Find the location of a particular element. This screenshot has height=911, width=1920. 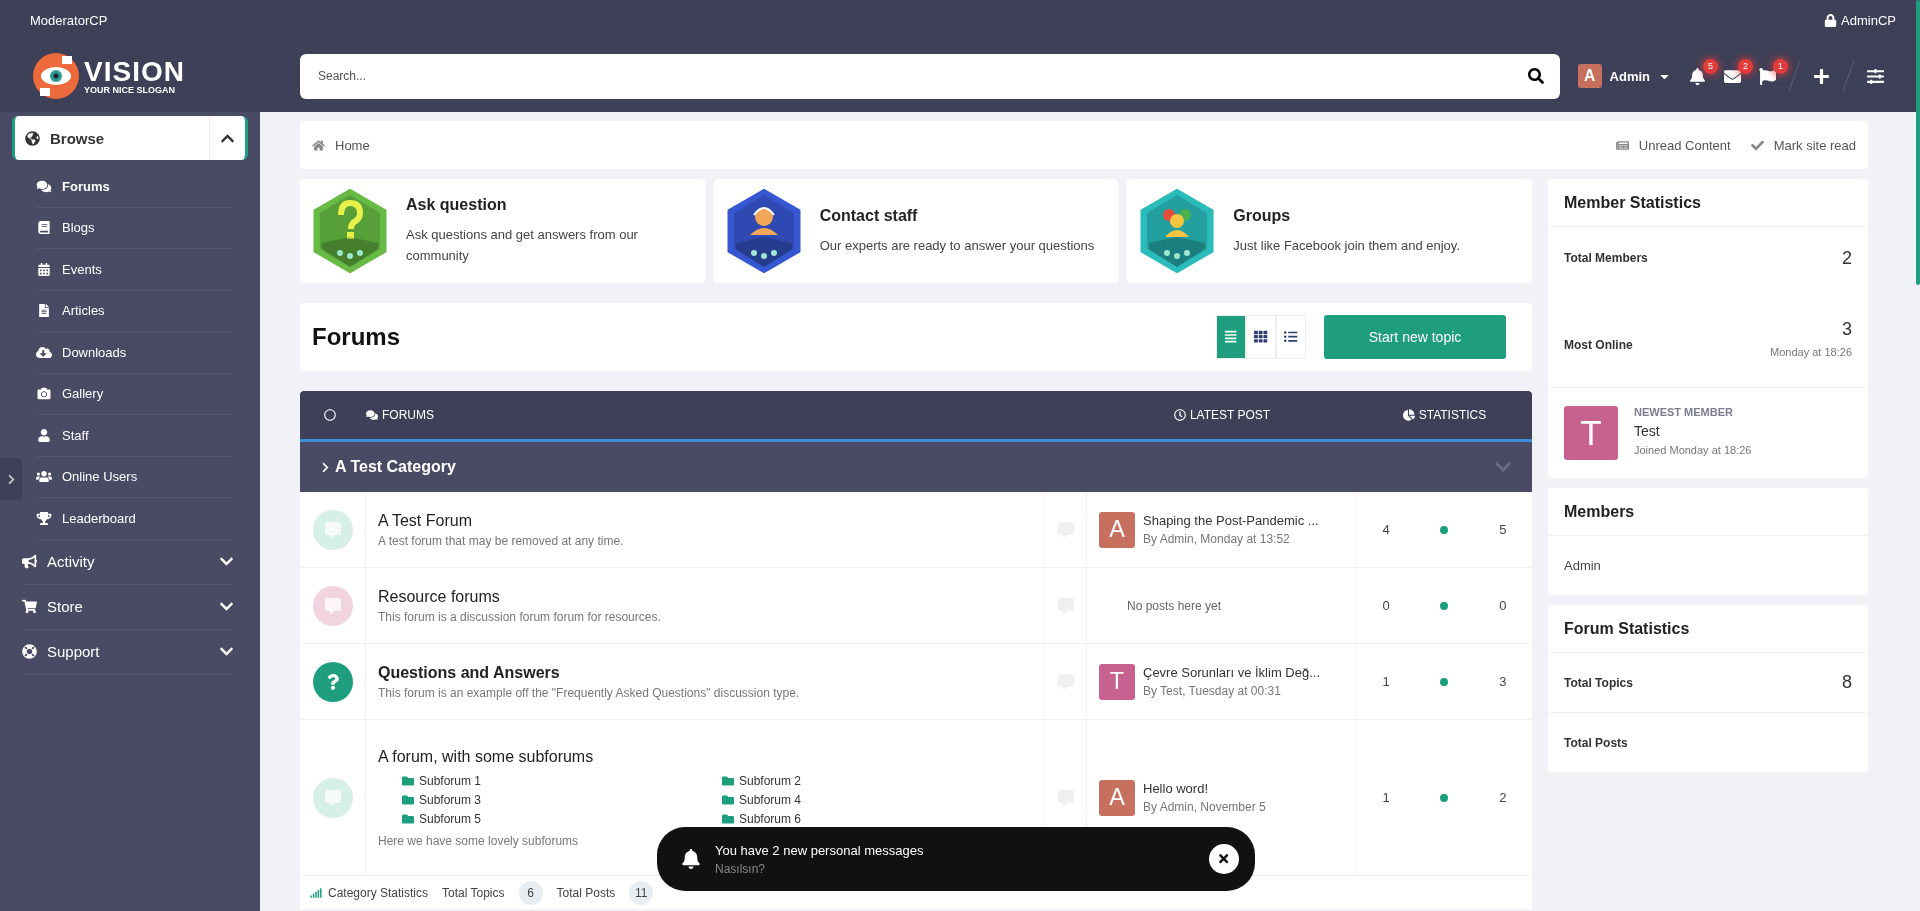

clock-icon is located at coordinates (1179, 415).